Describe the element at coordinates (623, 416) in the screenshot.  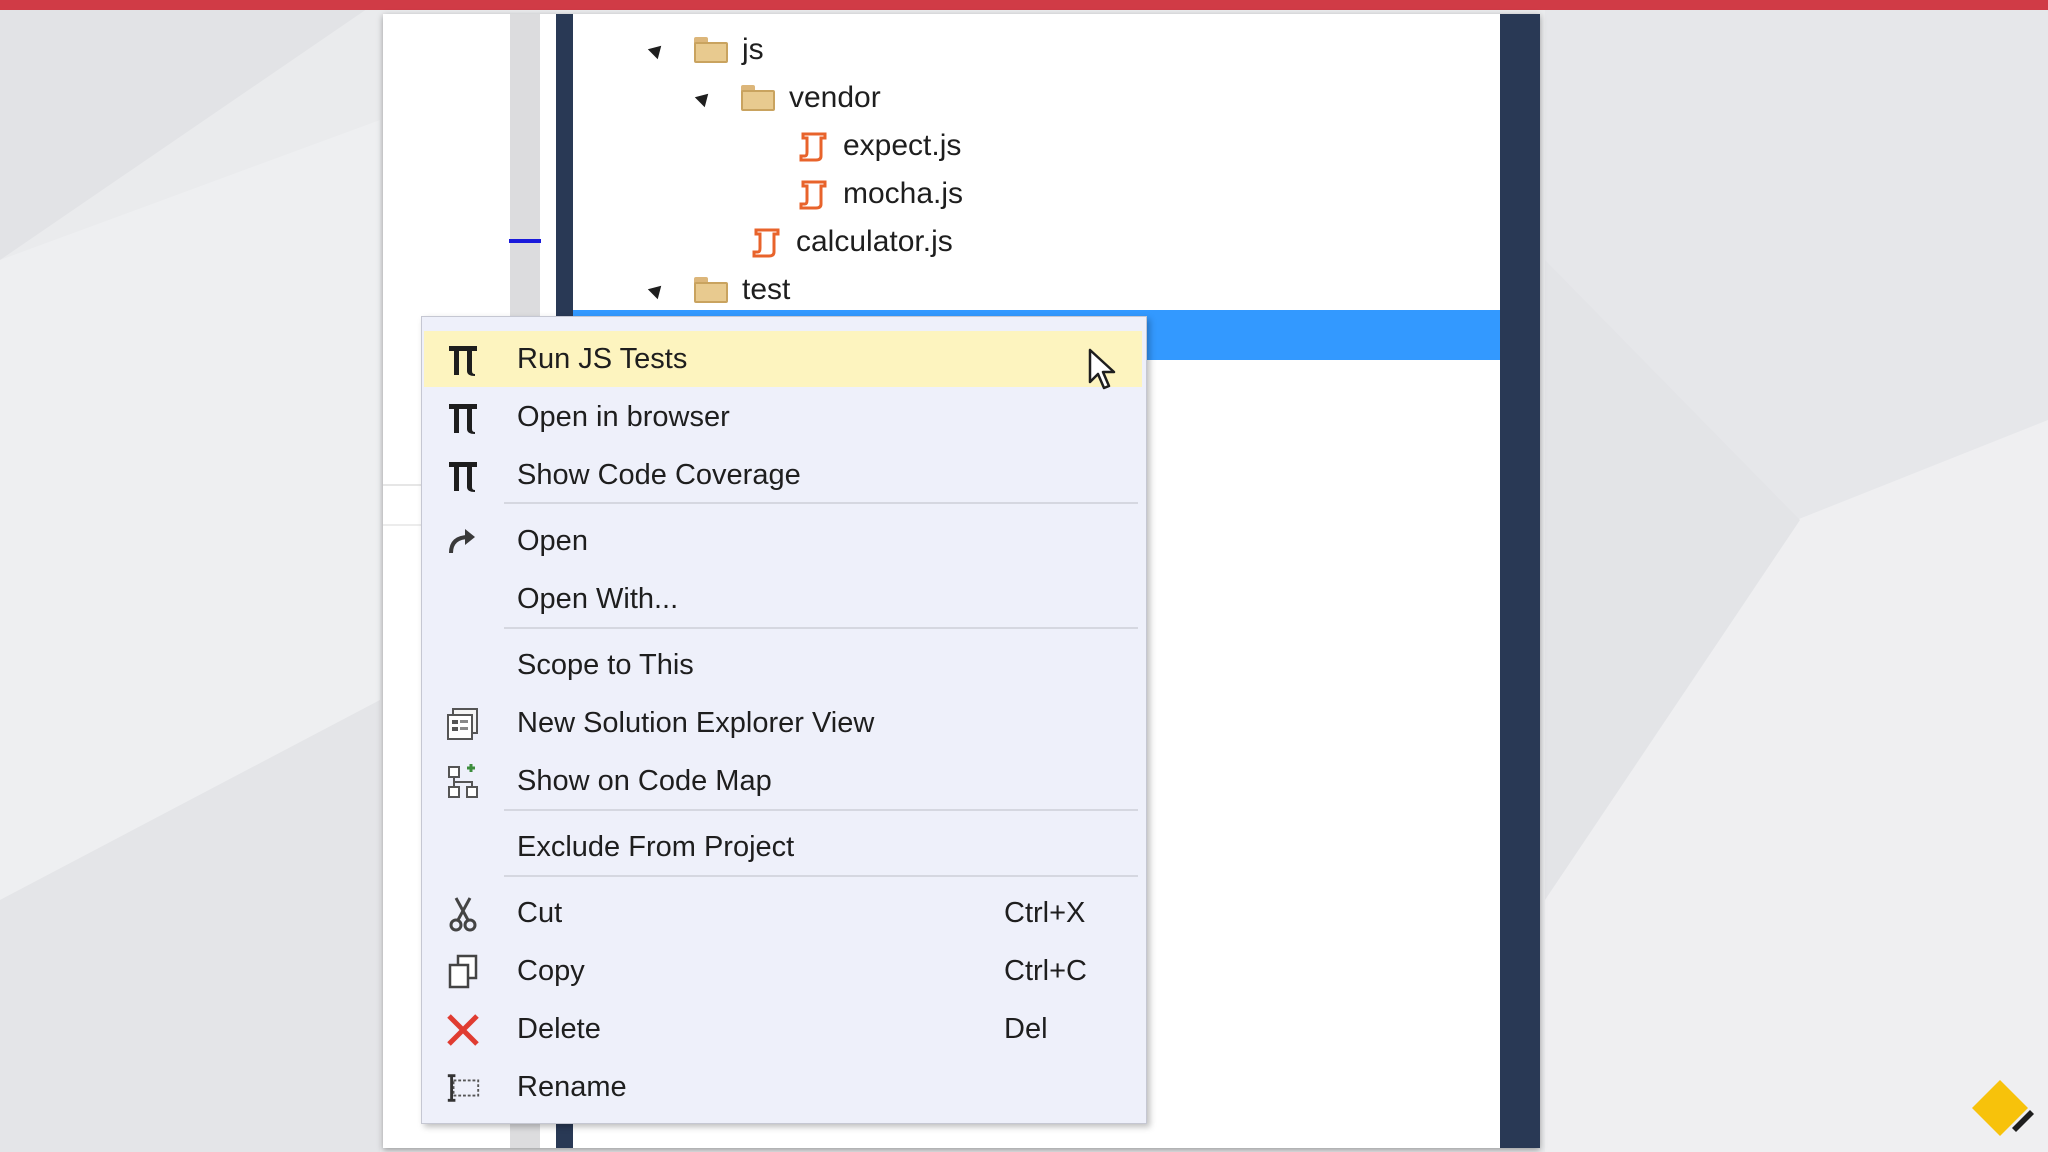
I see `menu-item-label: Open in browser` at that location.